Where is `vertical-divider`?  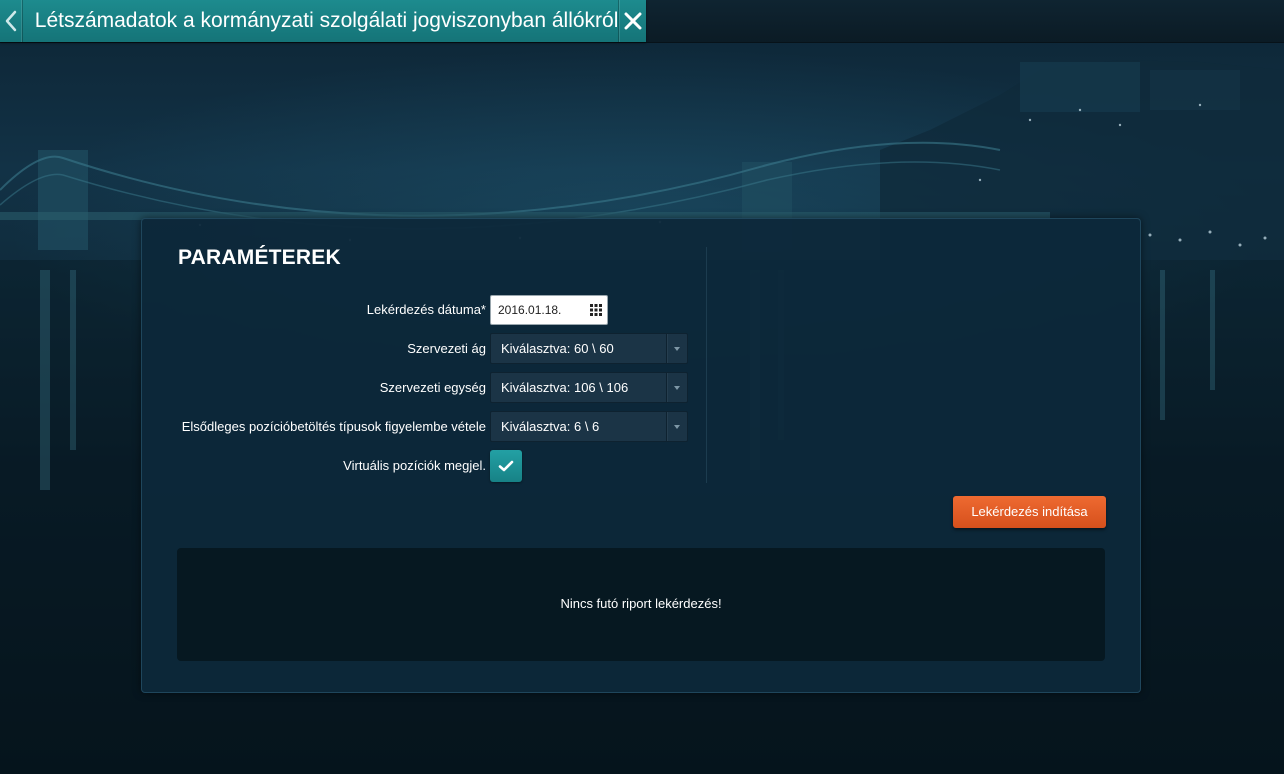
vertical-divider is located at coordinates (706, 365).